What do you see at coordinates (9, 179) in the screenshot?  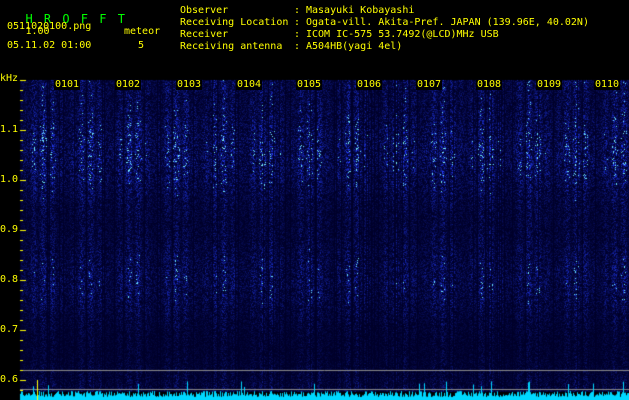 I see `y-tick-label: 1.0` at bounding box center [9, 179].